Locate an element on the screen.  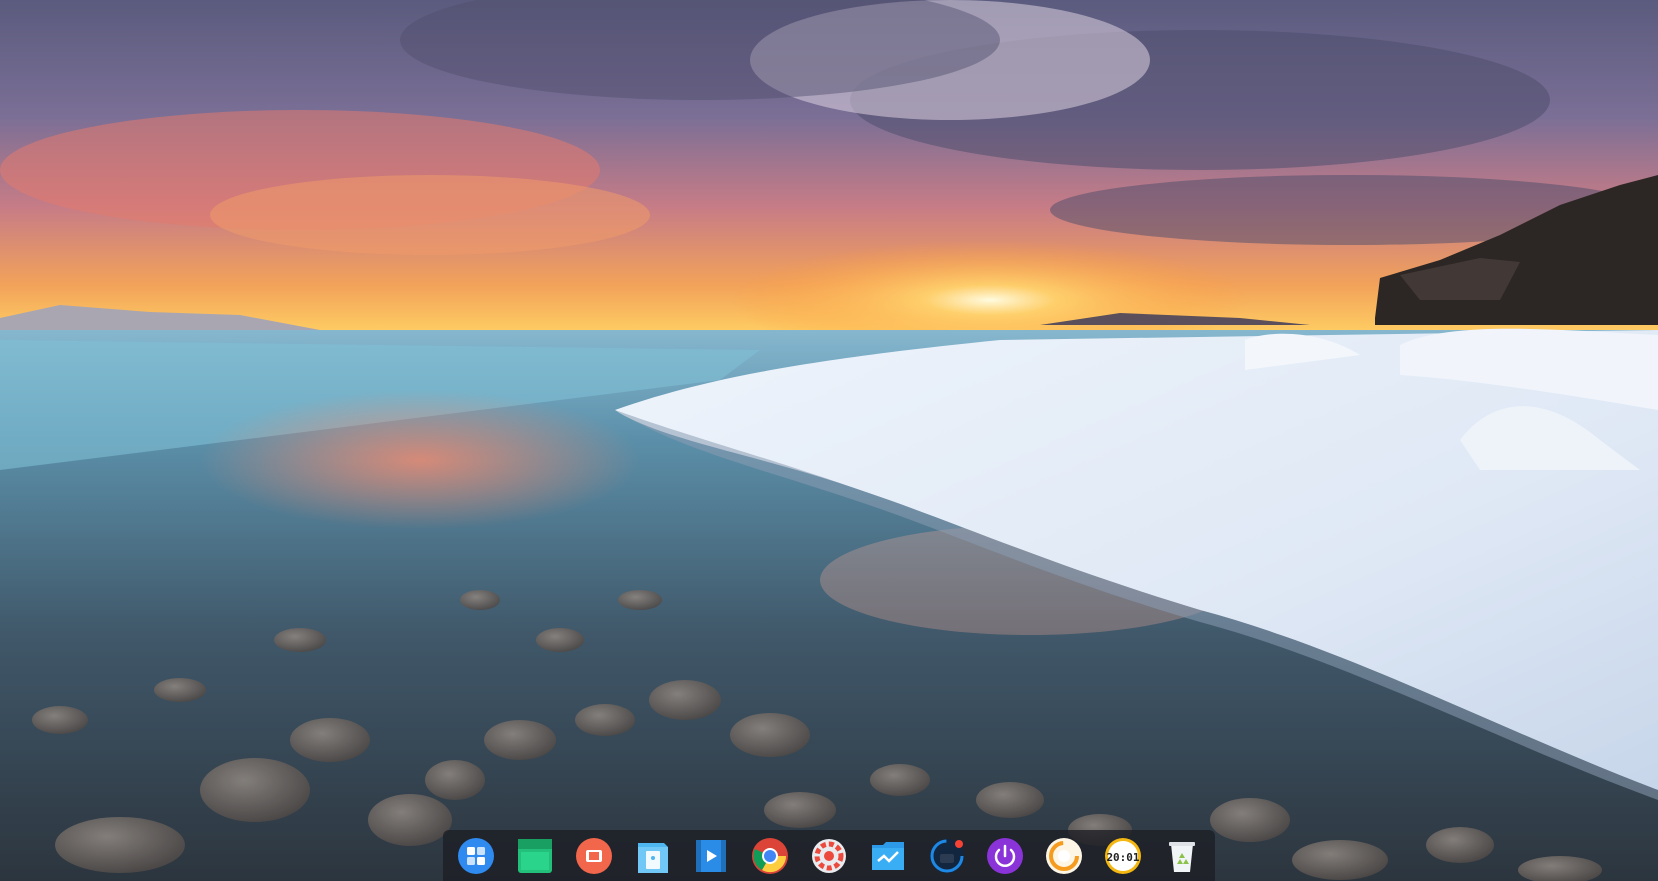
system-monitor-icon is located at coordinates (887, 855).